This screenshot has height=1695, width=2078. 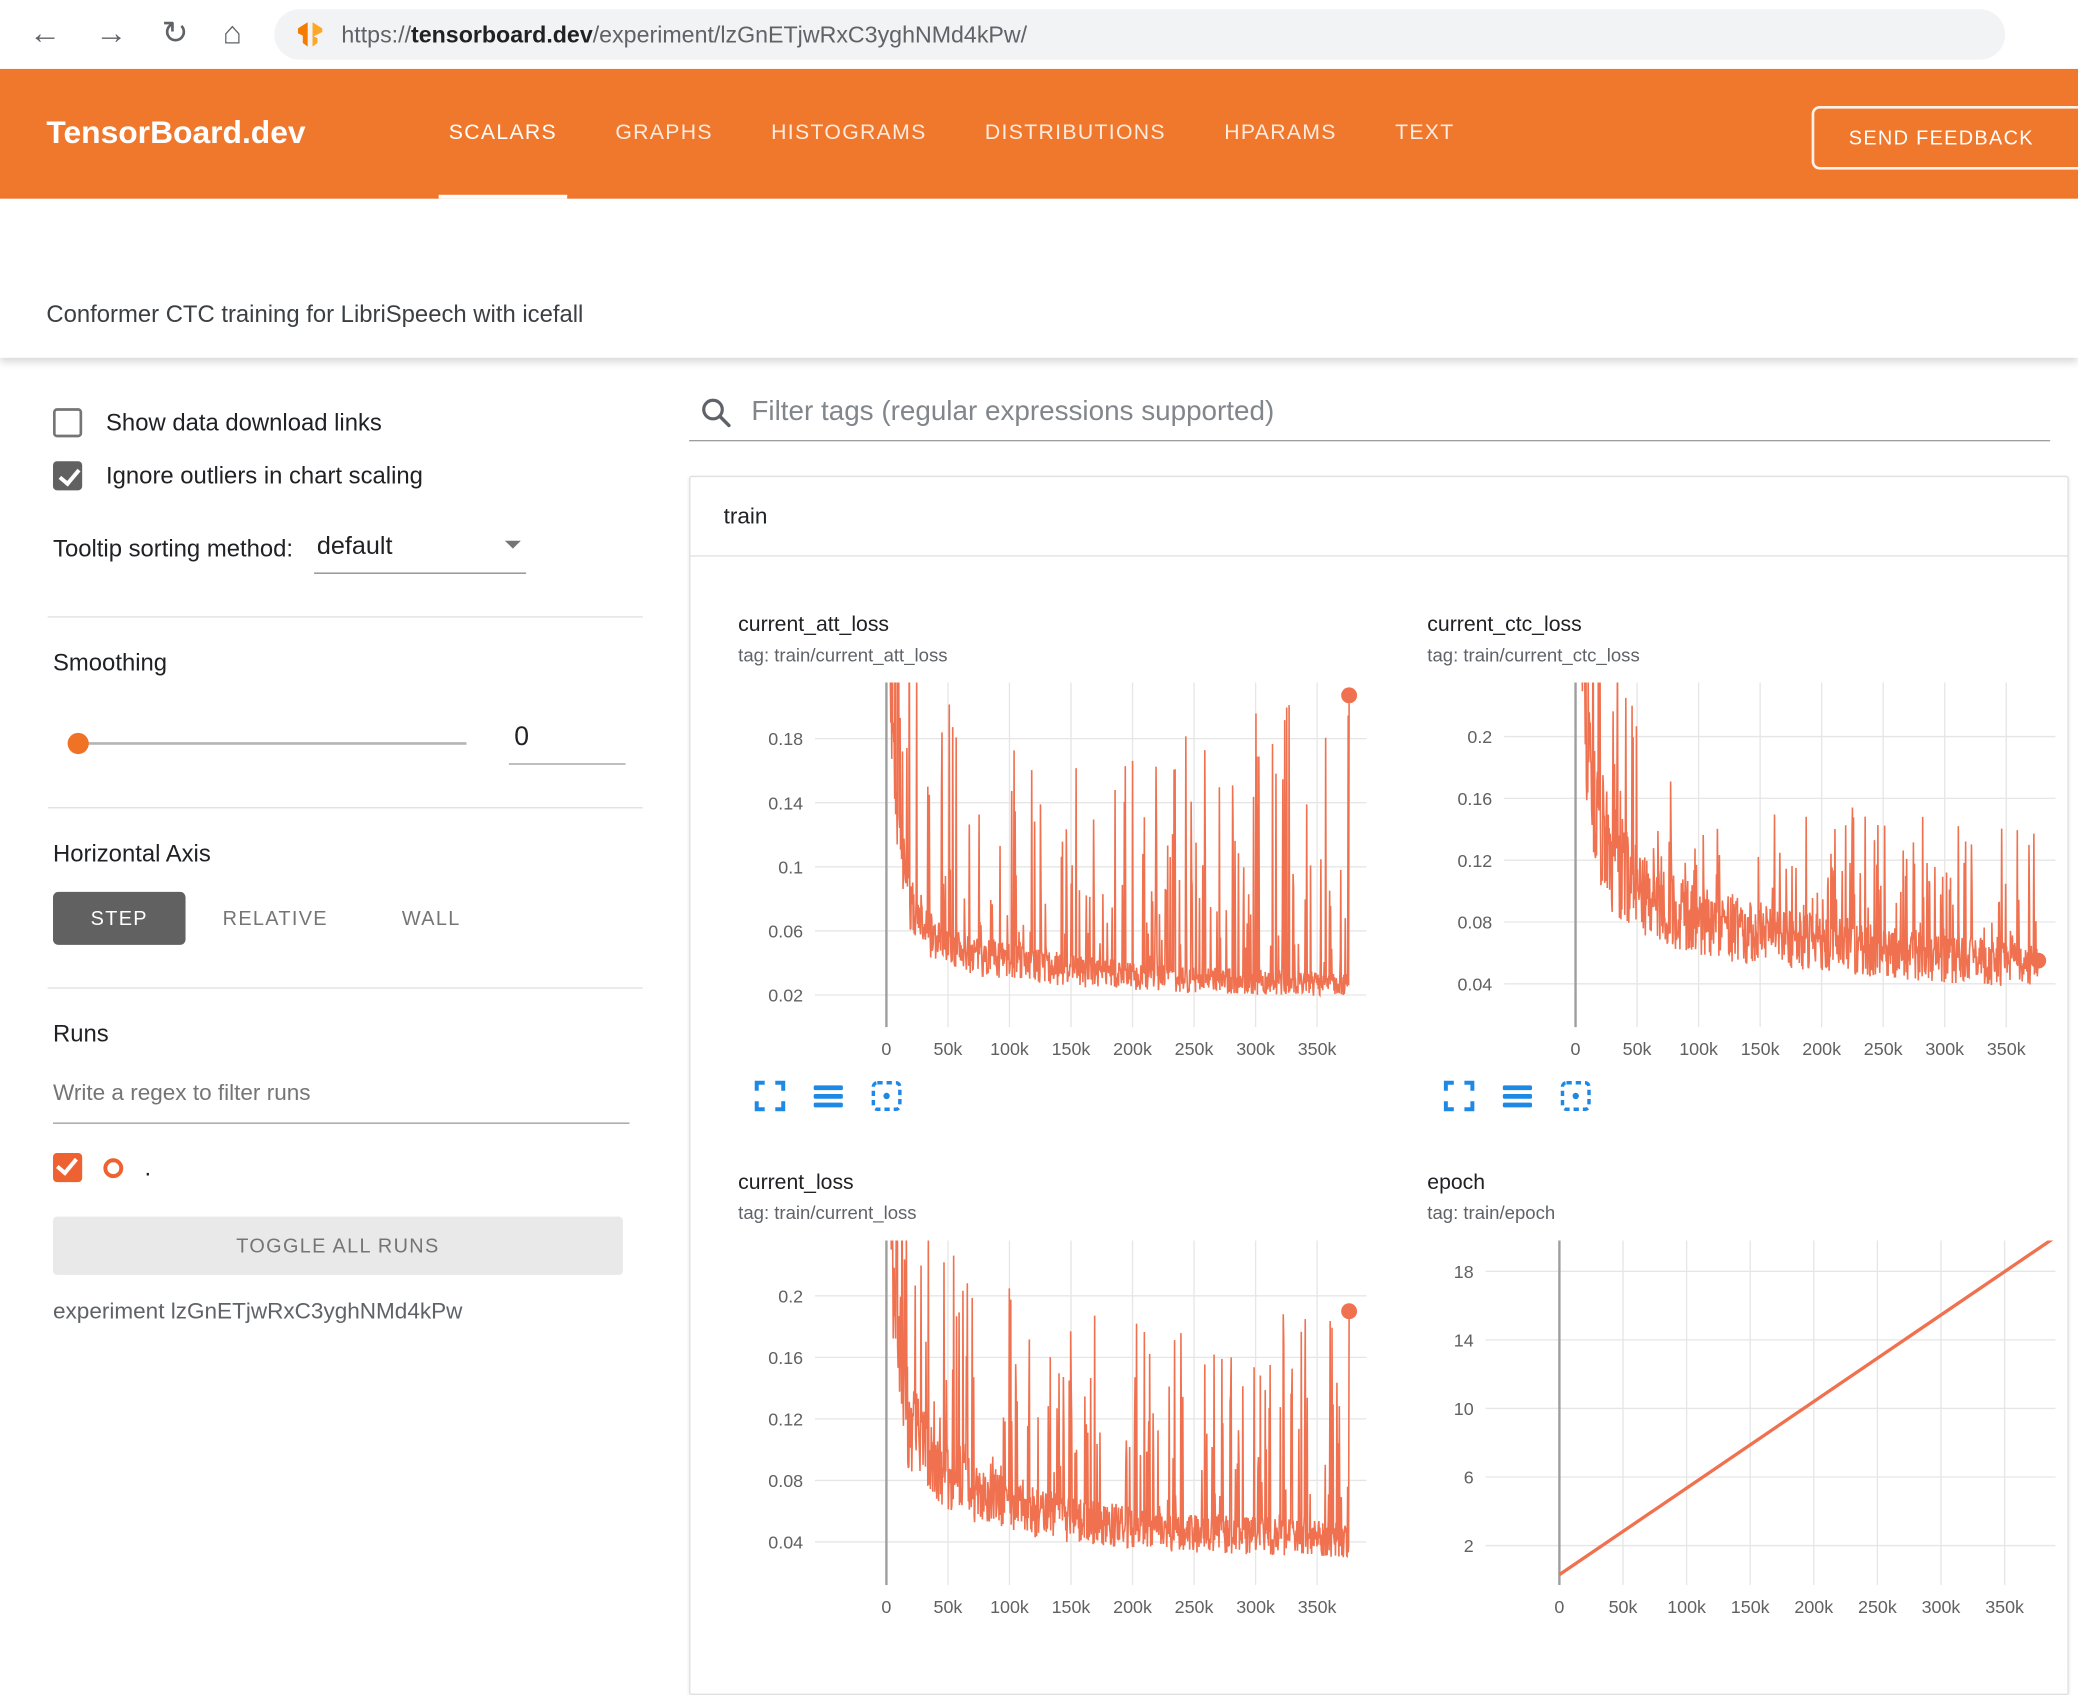 What do you see at coordinates (354, 546) in the screenshot?
I see `tooltip-sorting-value: default` at bounding box center [354, 546].